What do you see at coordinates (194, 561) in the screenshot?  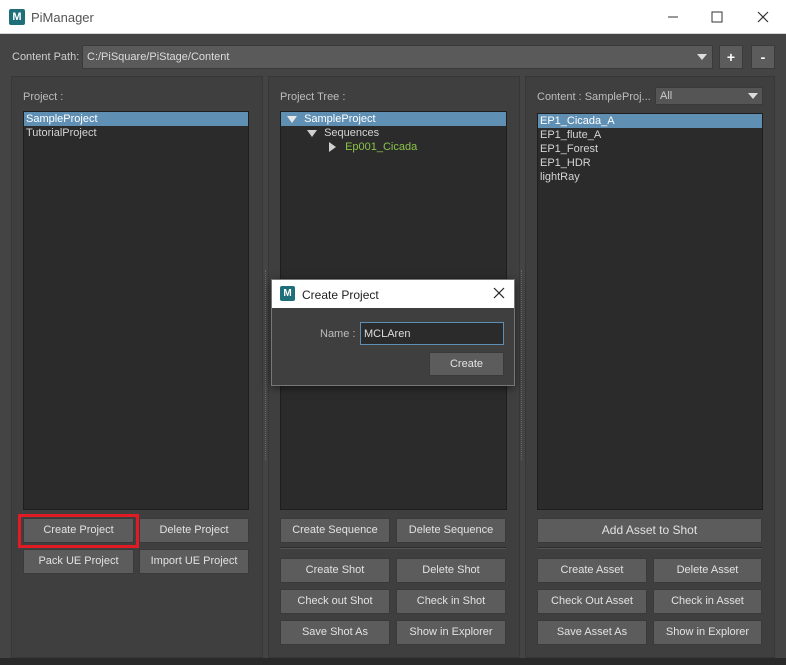 I see `import-ue-project-button: Import UE Project` at bounding box center [194, 561].